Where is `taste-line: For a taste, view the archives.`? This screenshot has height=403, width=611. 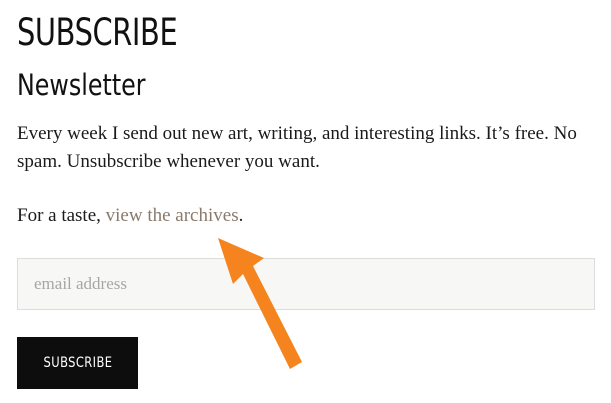
taste-line: For a taste, view the archives. is located at coordinates (130, 216).